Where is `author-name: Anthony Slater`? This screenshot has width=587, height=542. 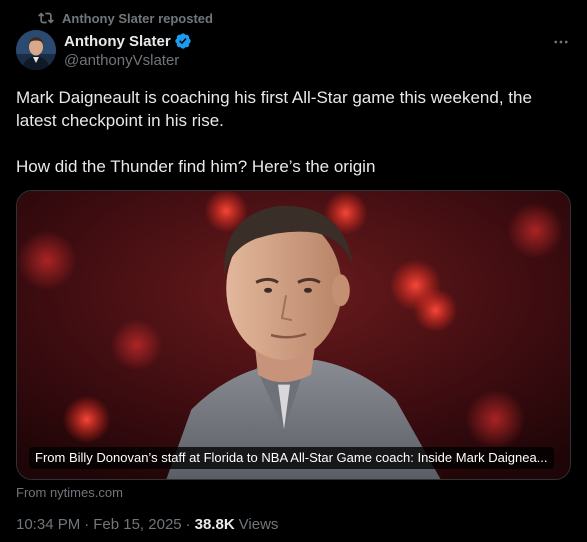
author-name: Anthony Slater is located at coordinates (117, 41).